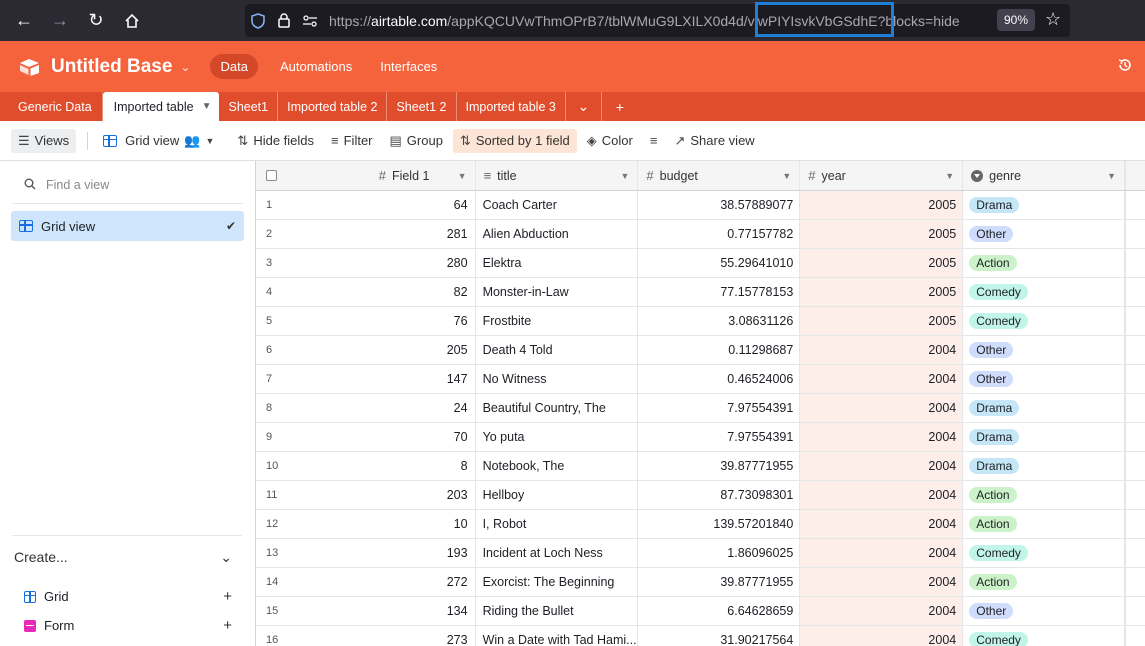  I want to click on hide-fields-button: ⇅ Hide fields, so click(275, 141).